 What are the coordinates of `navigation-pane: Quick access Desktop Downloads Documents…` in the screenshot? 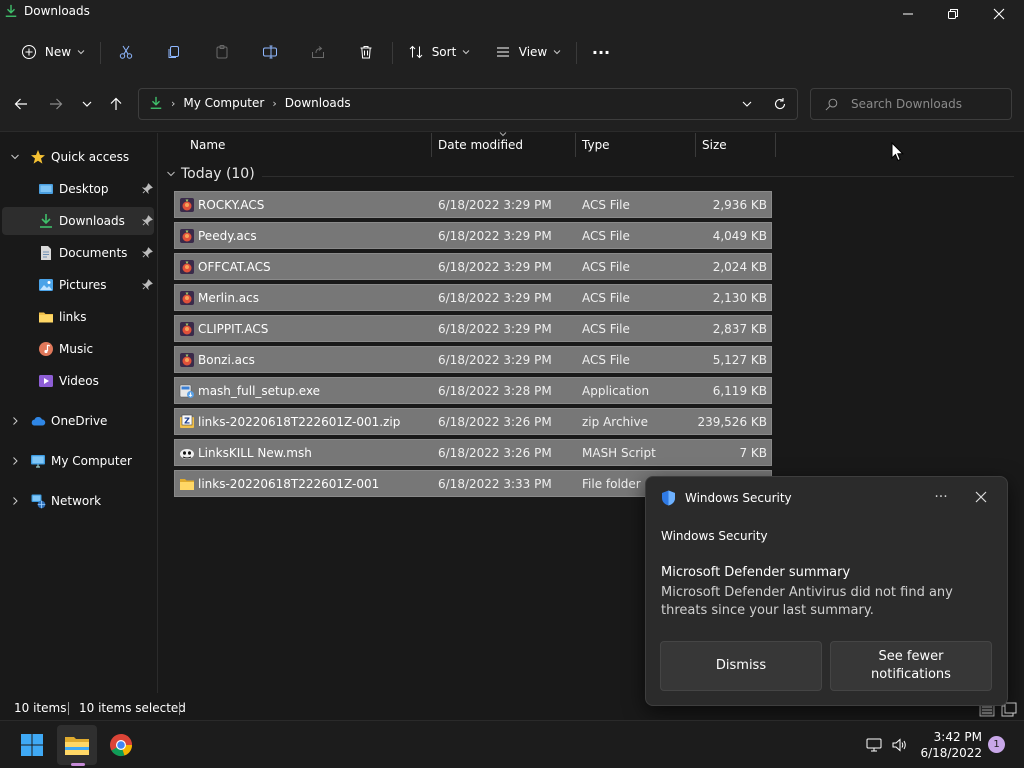 It's located at (79, 413).